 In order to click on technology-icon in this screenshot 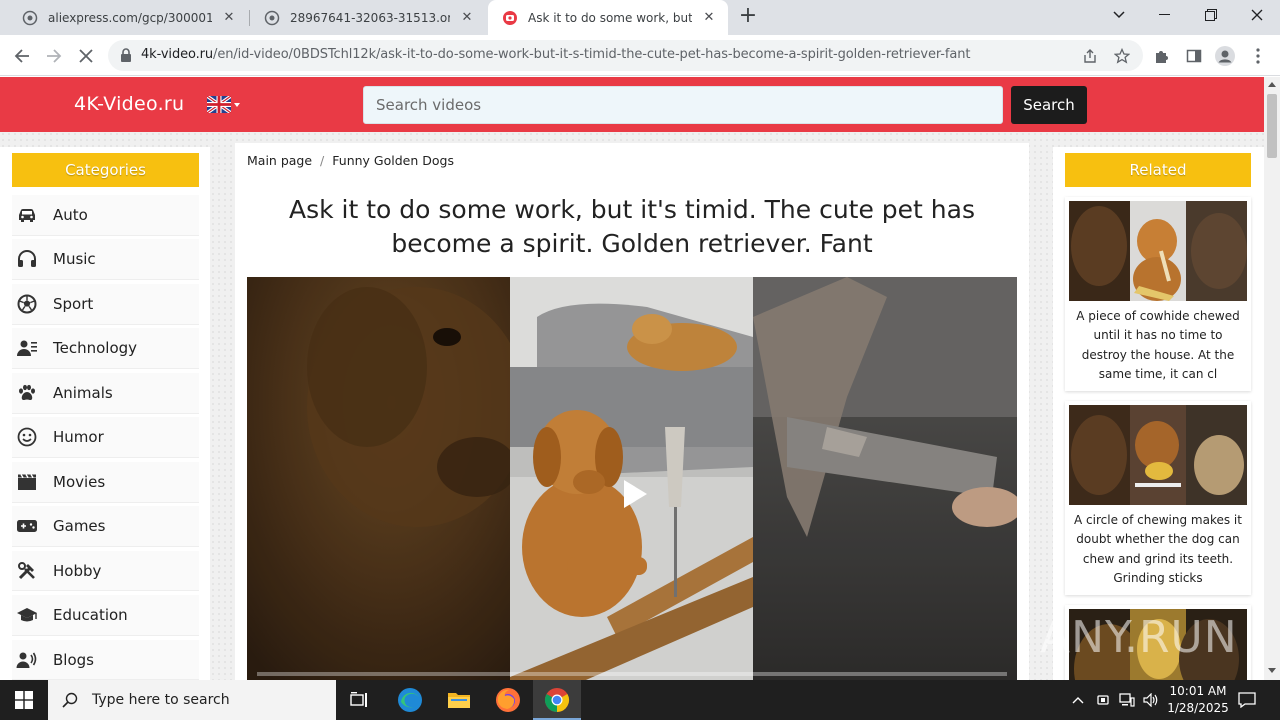, I will do `click(27, 348)`.